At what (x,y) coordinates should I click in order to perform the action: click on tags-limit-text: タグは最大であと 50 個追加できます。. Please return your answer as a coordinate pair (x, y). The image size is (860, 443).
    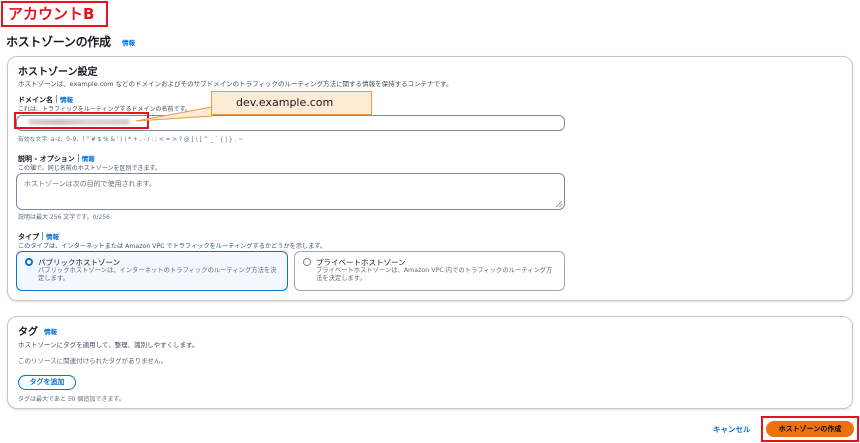
    Looking at the image, I should click on (71, 399).